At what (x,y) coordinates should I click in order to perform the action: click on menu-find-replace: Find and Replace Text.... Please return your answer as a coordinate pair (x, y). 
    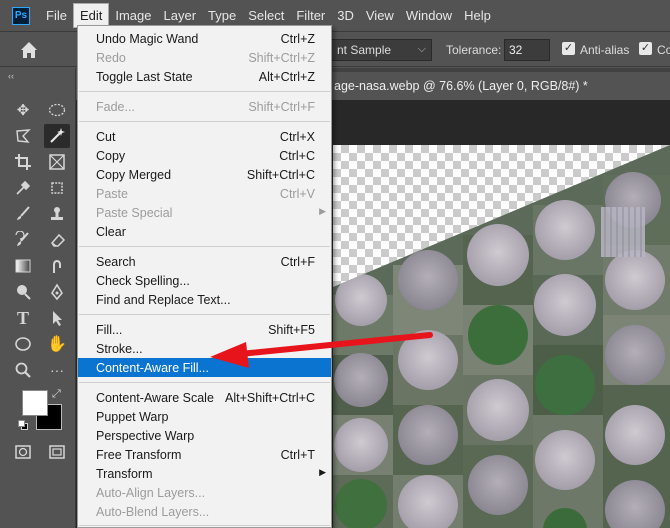
    Looking at the image, I should click on (204, 299).